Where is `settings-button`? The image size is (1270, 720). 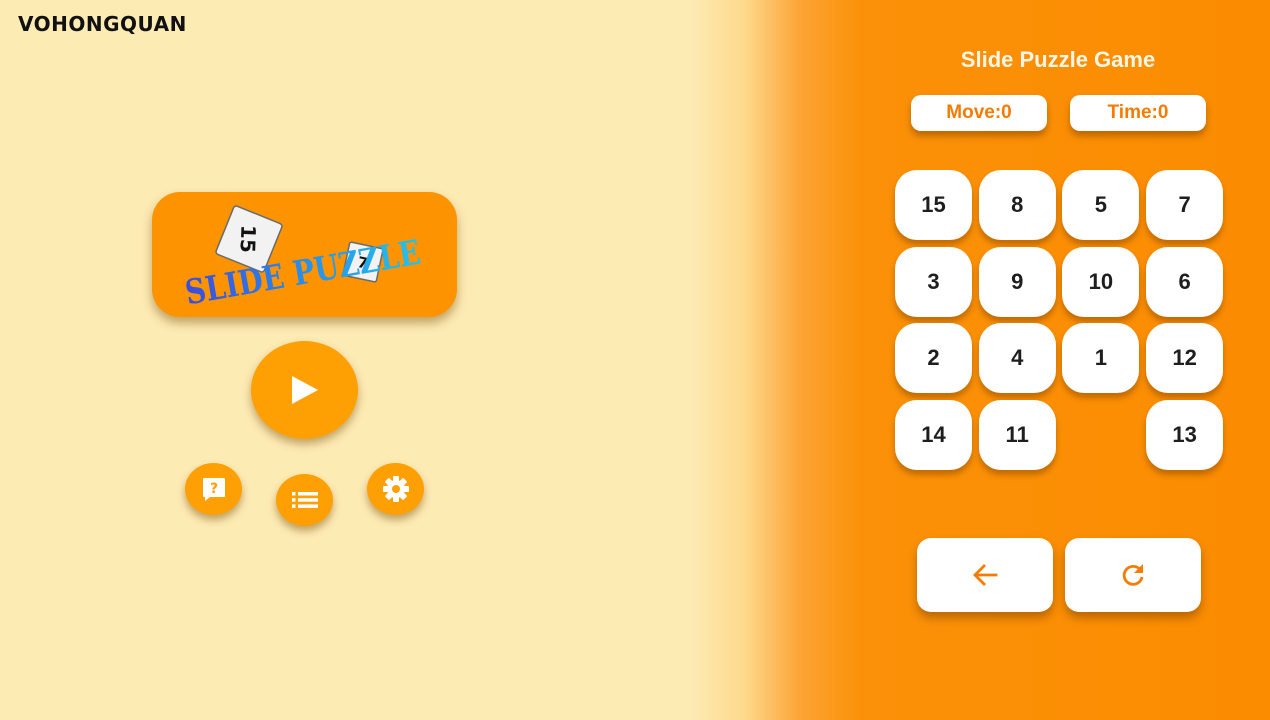
settings-button is located at coordinates (395, 489).